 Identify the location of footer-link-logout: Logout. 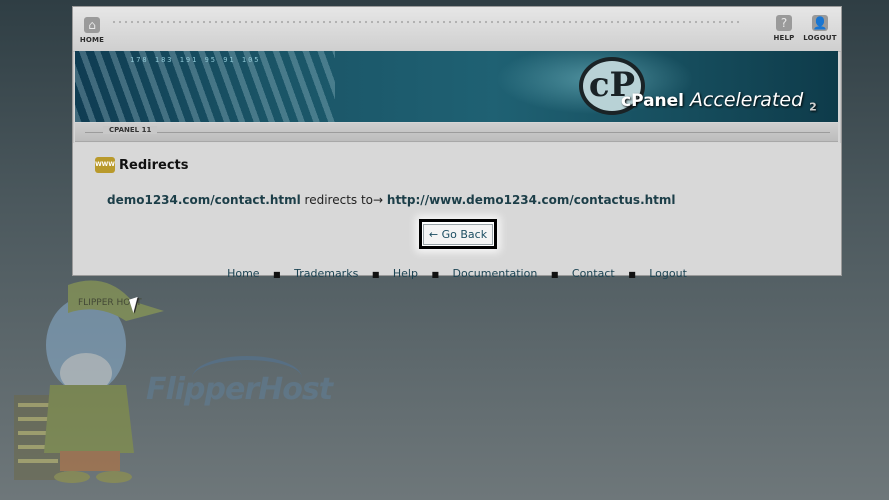
(668, 273).